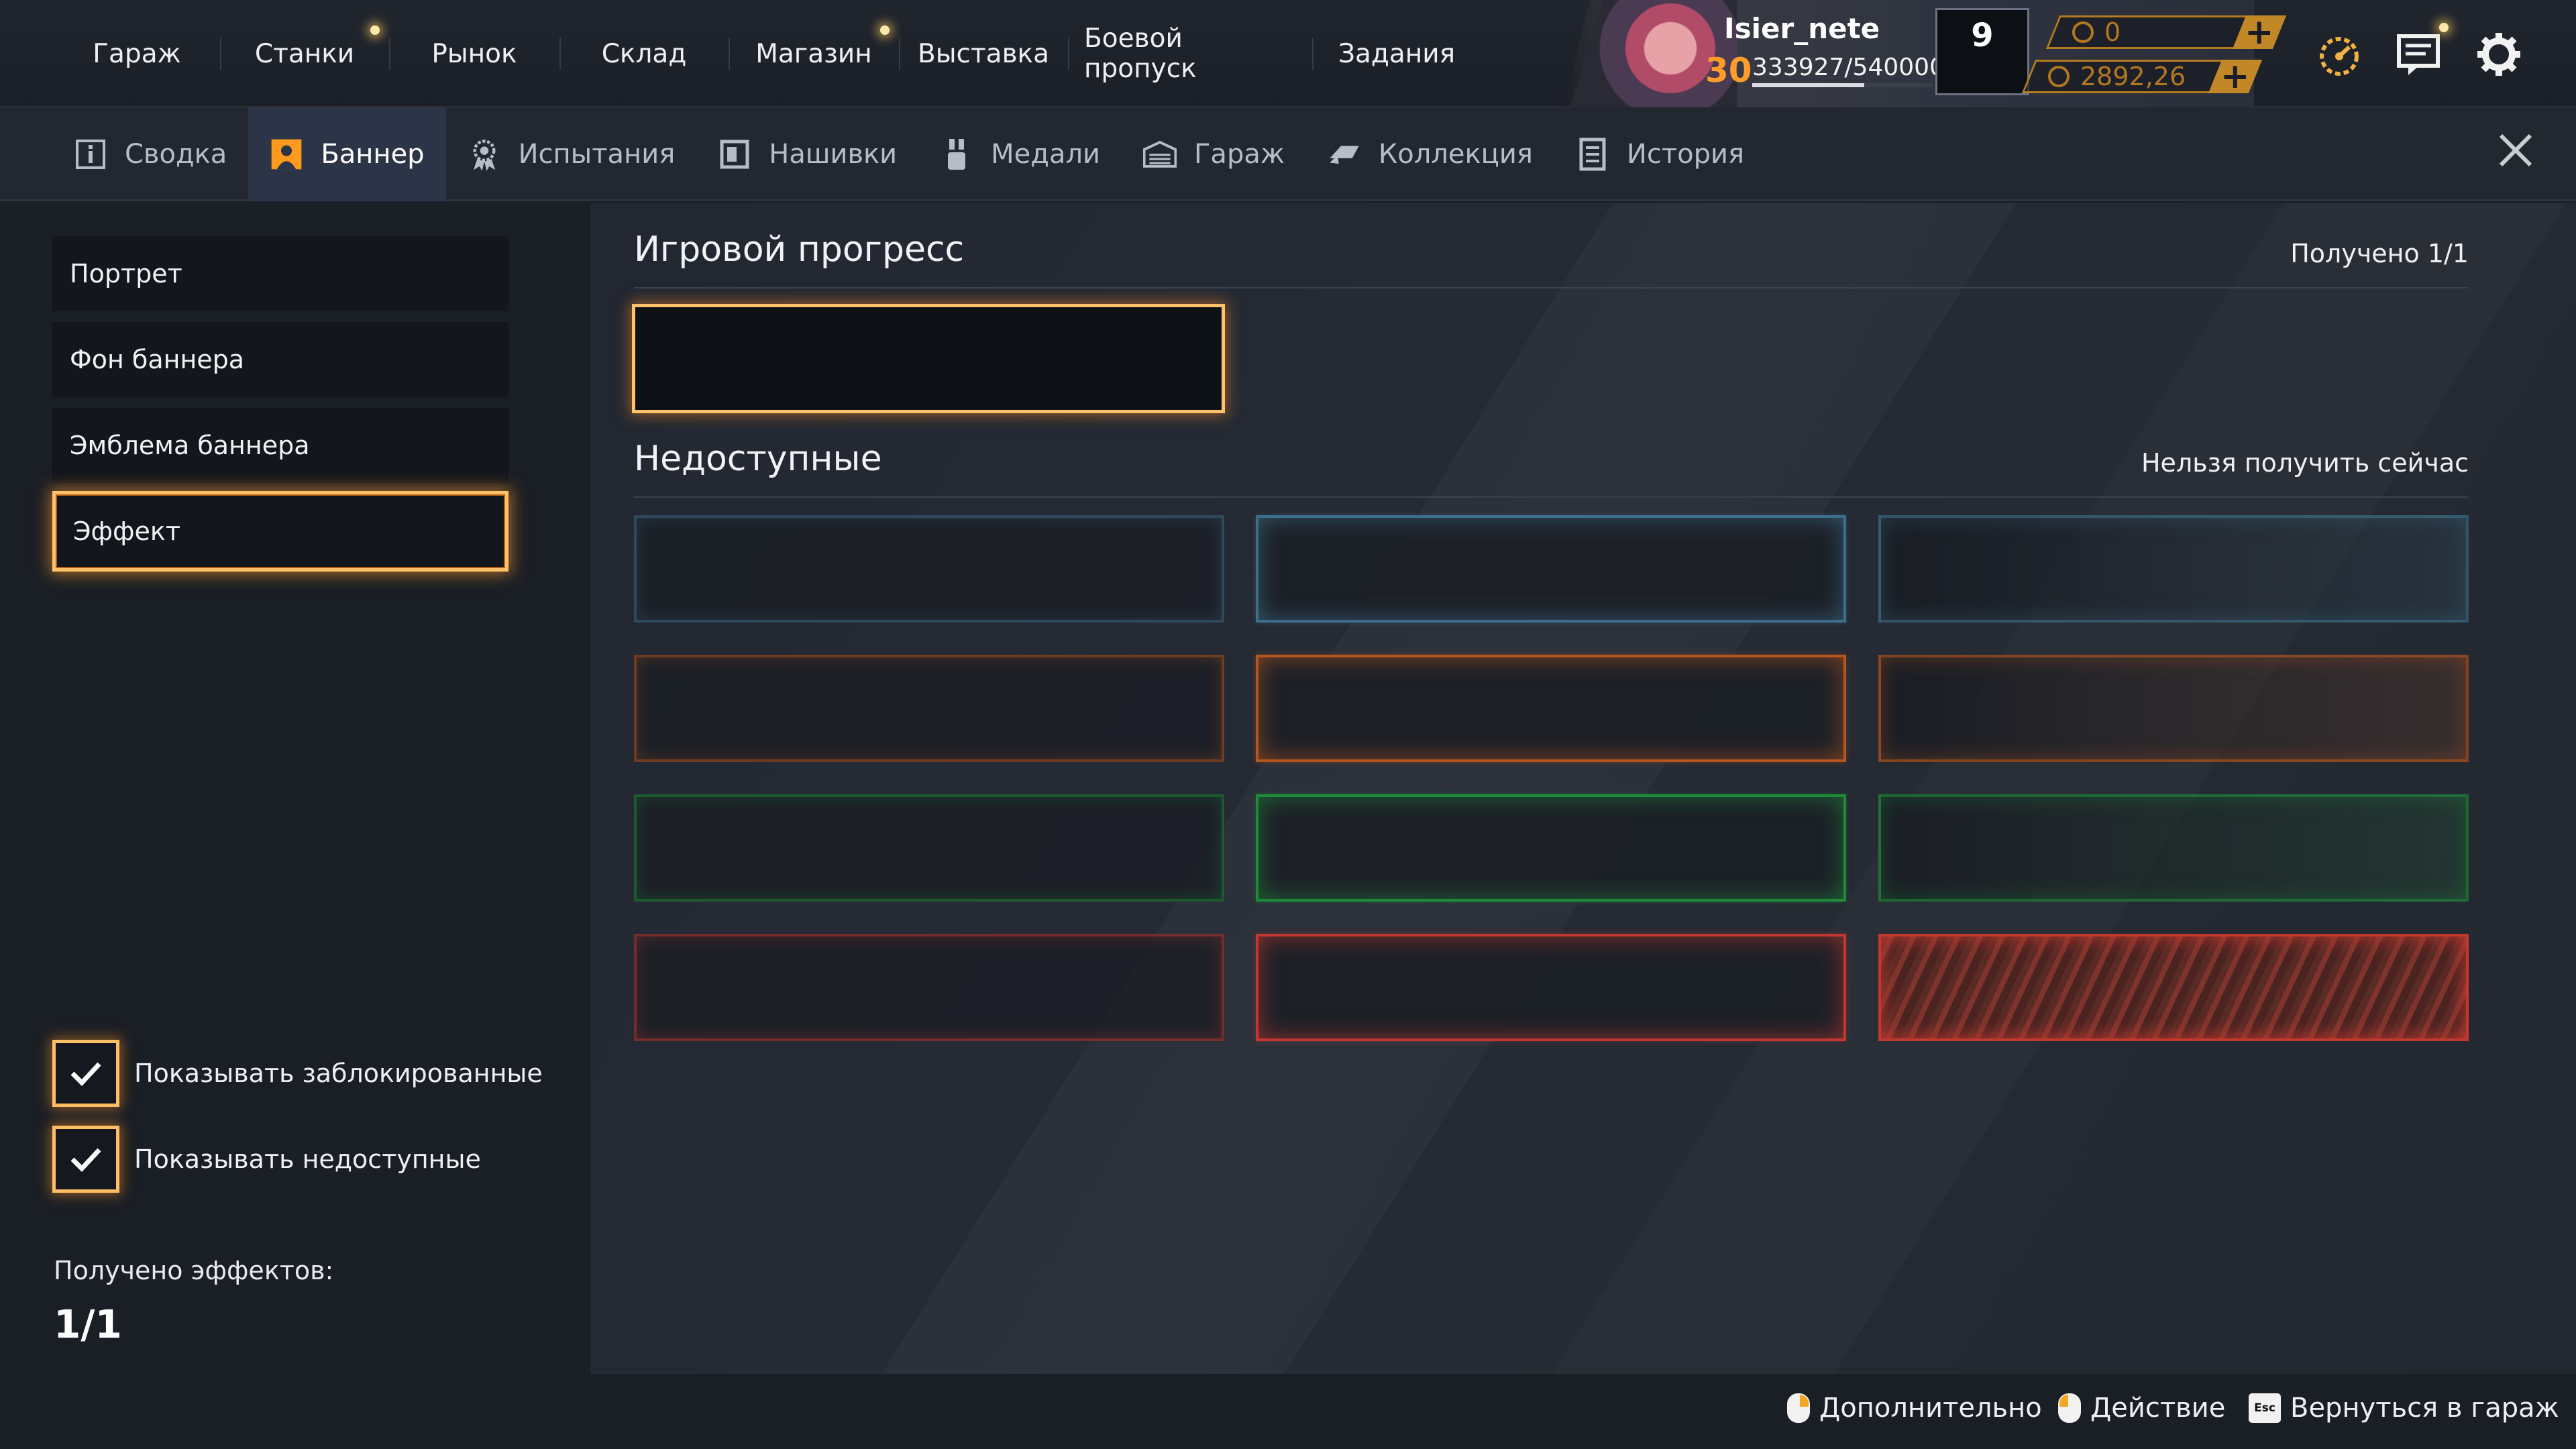  What do you see at coordinates (1551, 708) in the screenshot?
I see `effect-card-orange` at bounding box center [1551, 708].